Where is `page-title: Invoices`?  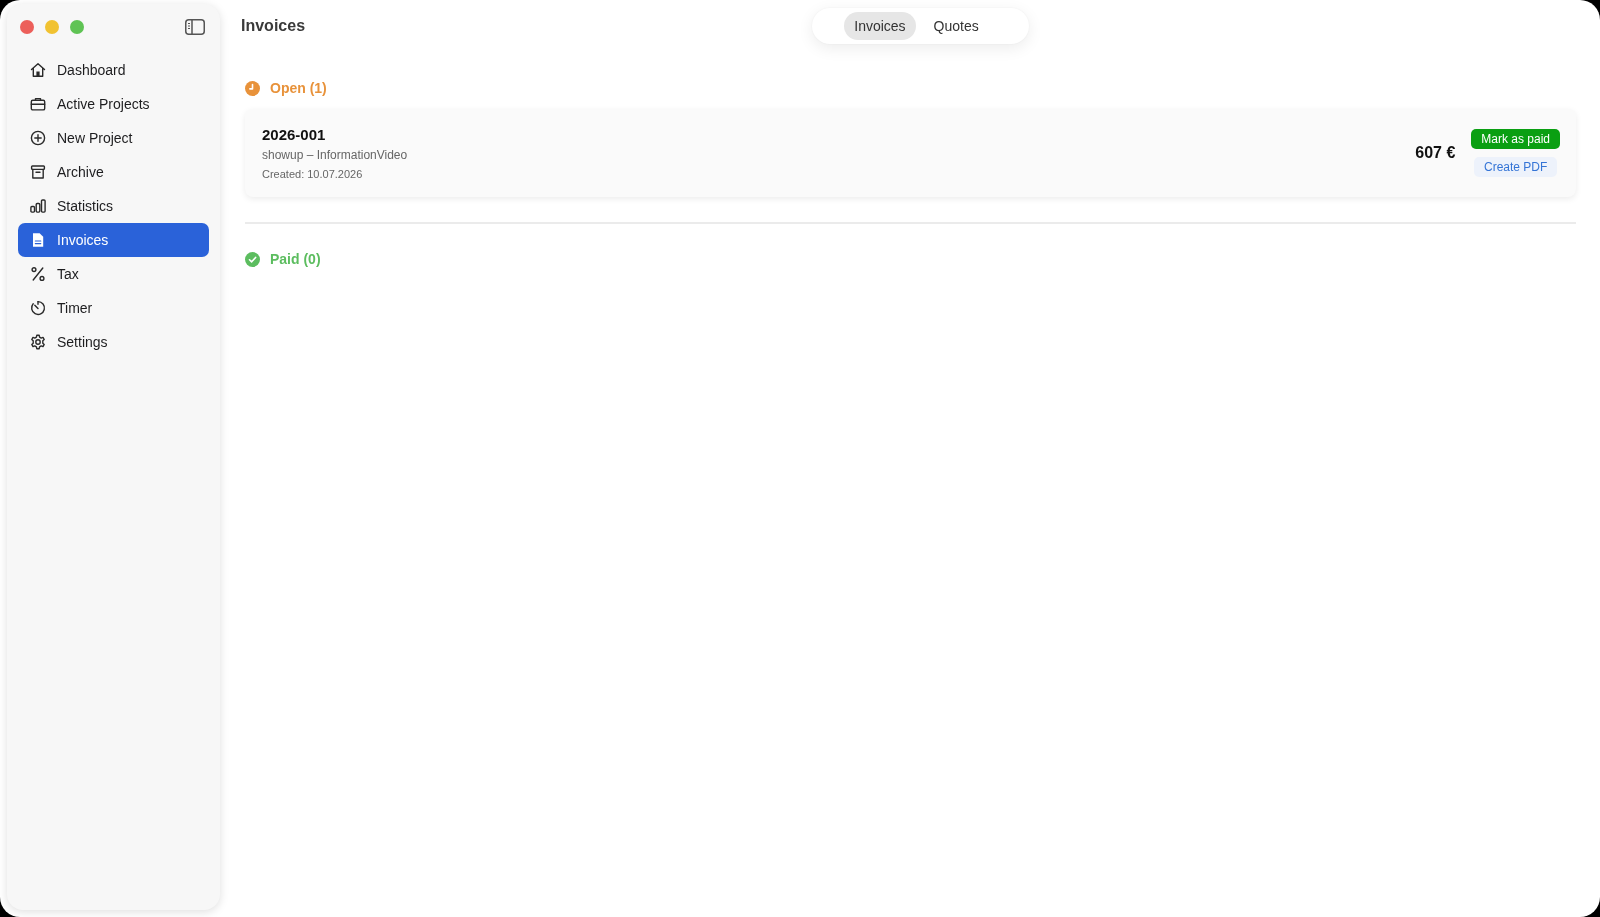 page-title: Invoices is located at coordinates (273, 26).